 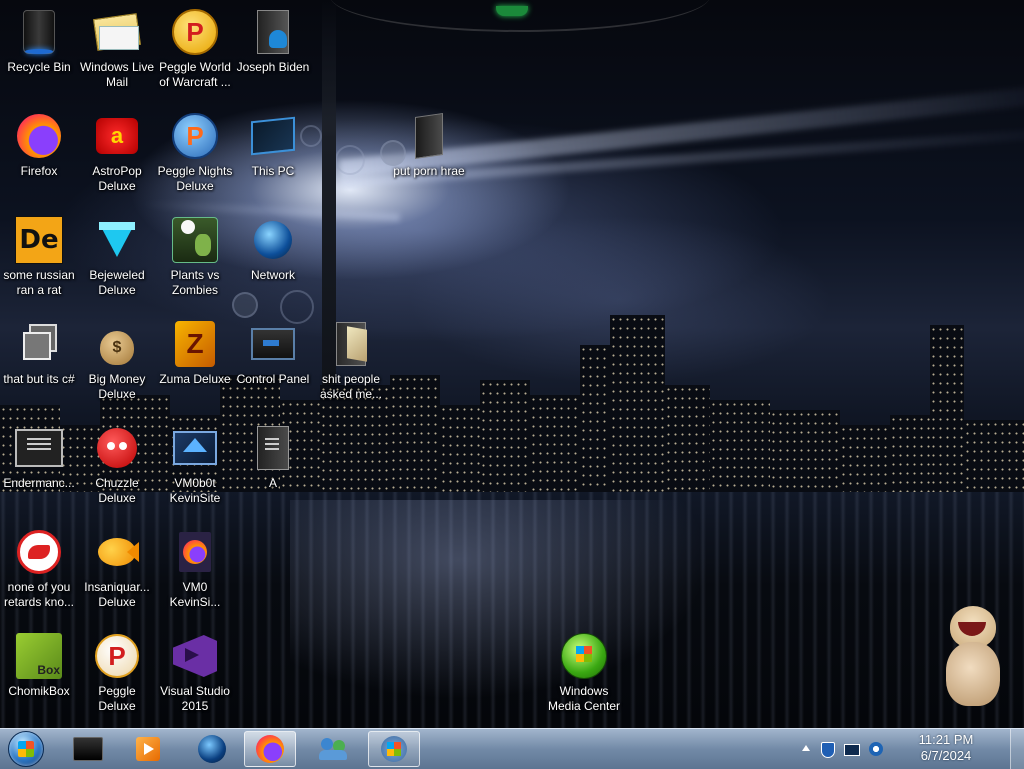 What do you see at coordinates (195, 153) in the screenshot?
I see `desktop-icon-peggle-nights: P Peggle Nights Deluxe` at bounding box center [195, 153].